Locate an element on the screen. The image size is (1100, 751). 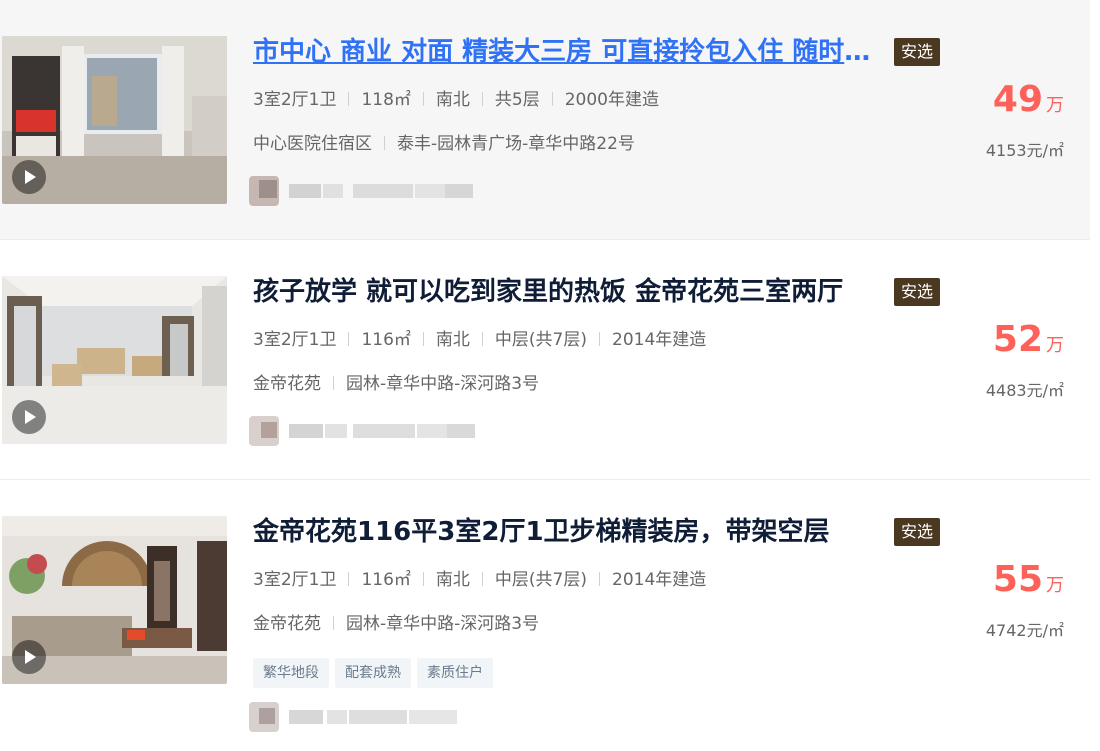
address: 泰丰-园林青广场-章华中路22号 is located at coordinates (516, 144).